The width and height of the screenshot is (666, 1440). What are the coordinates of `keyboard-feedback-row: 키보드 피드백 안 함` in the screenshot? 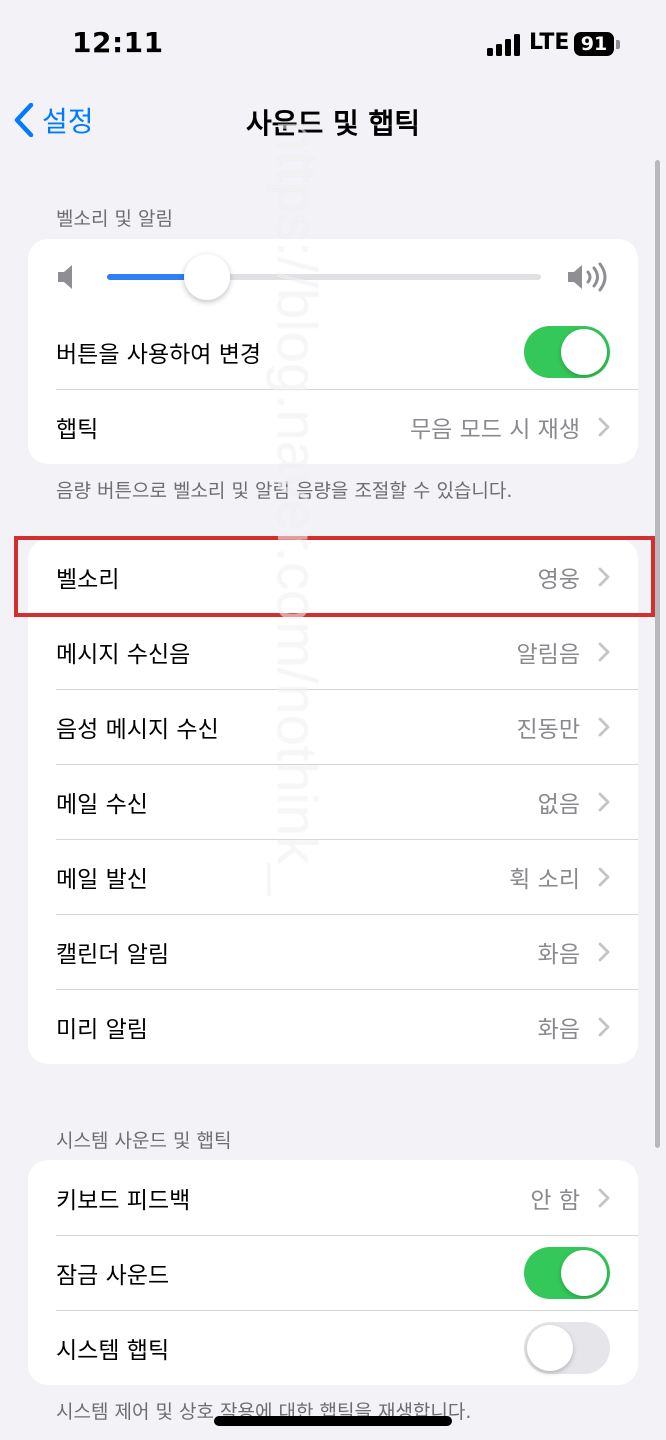 It's located at (333, 1197).